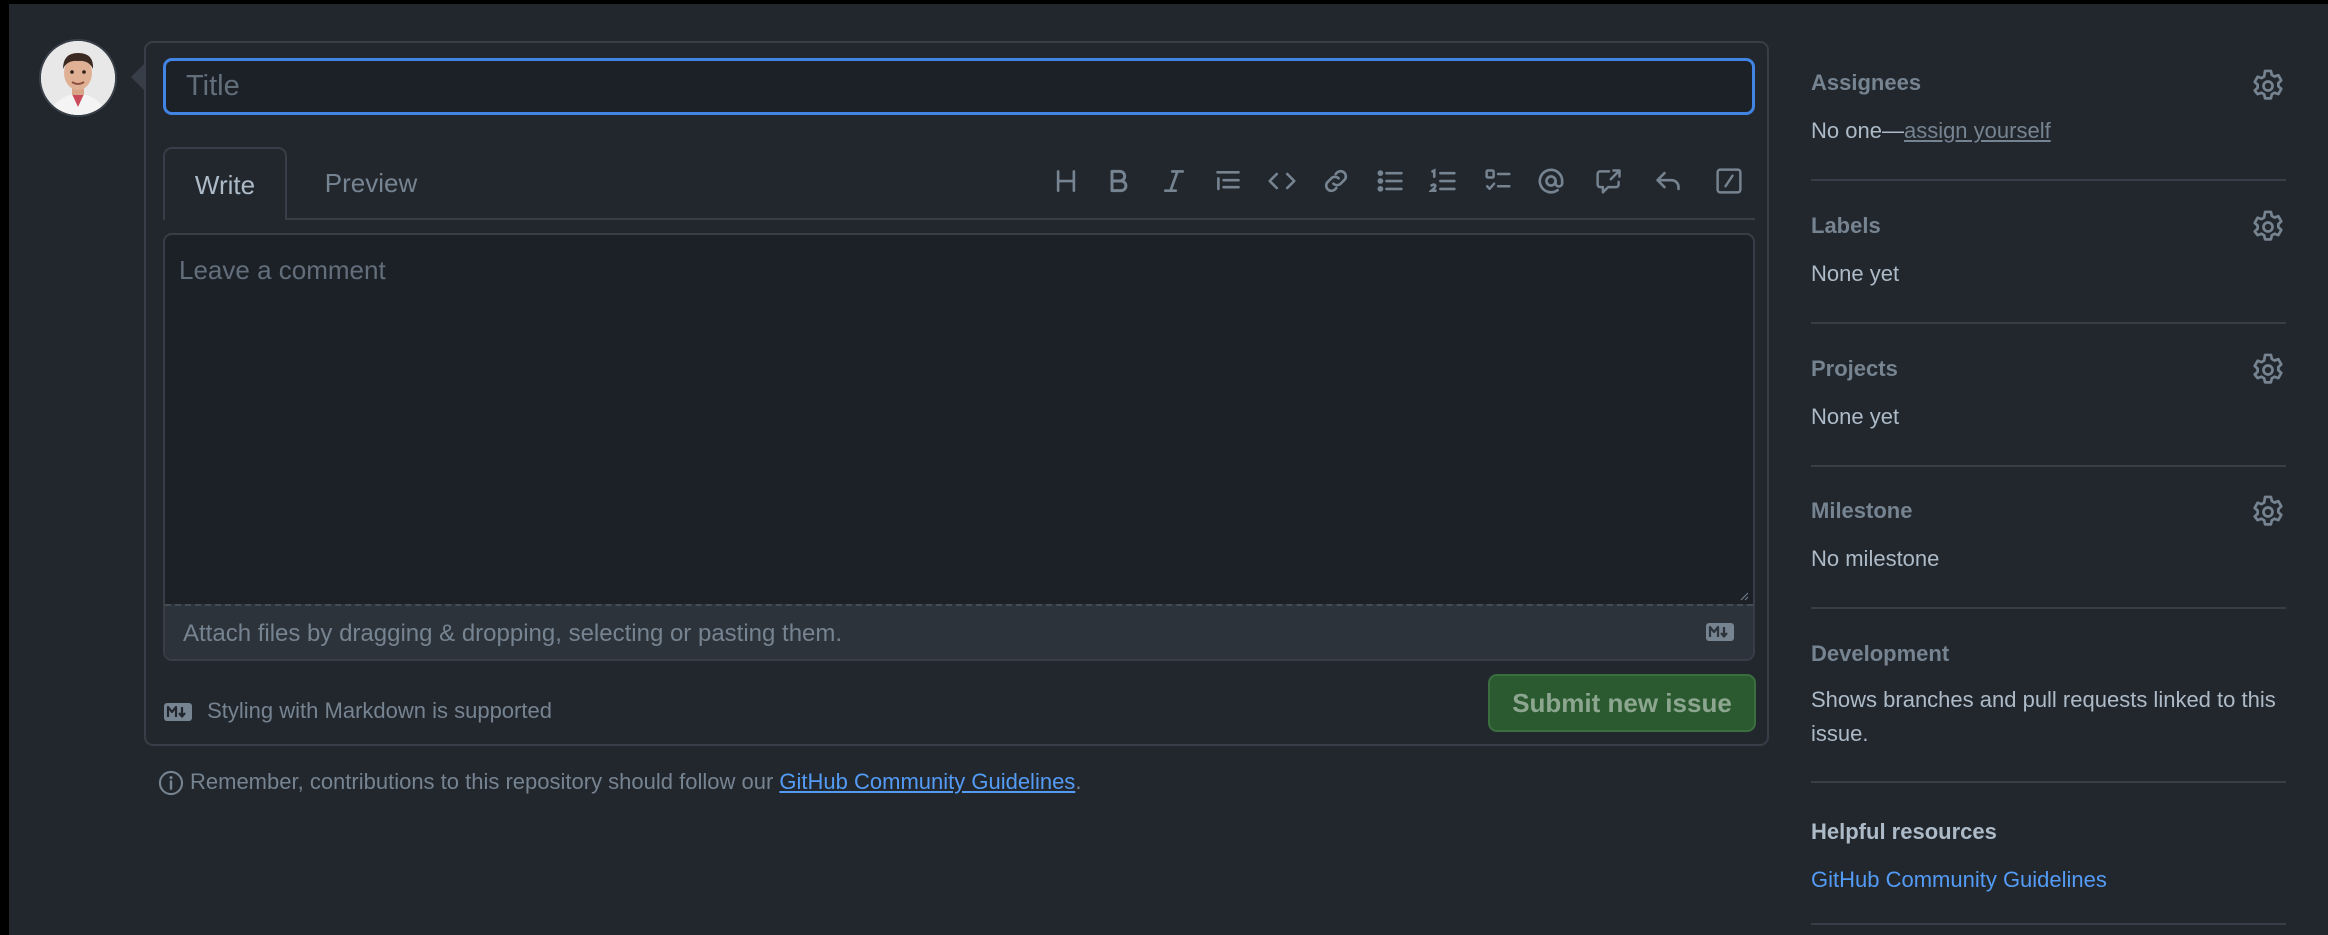  Describe the element at coordinates (1078, 781) in the screenshot. I see `guideline-suffix: .` at that location.